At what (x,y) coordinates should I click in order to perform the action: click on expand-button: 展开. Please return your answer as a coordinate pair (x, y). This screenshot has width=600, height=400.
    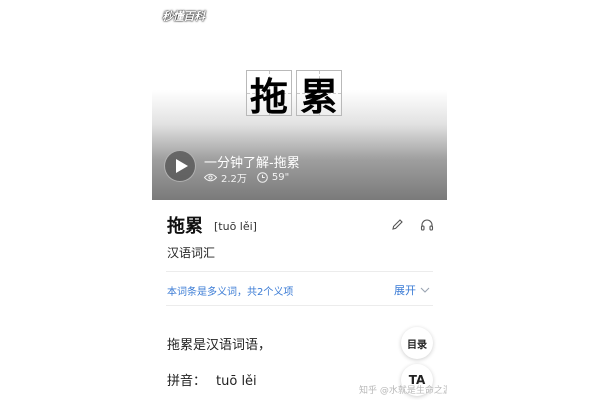
    Looking at the image, I should click on (412, 290).